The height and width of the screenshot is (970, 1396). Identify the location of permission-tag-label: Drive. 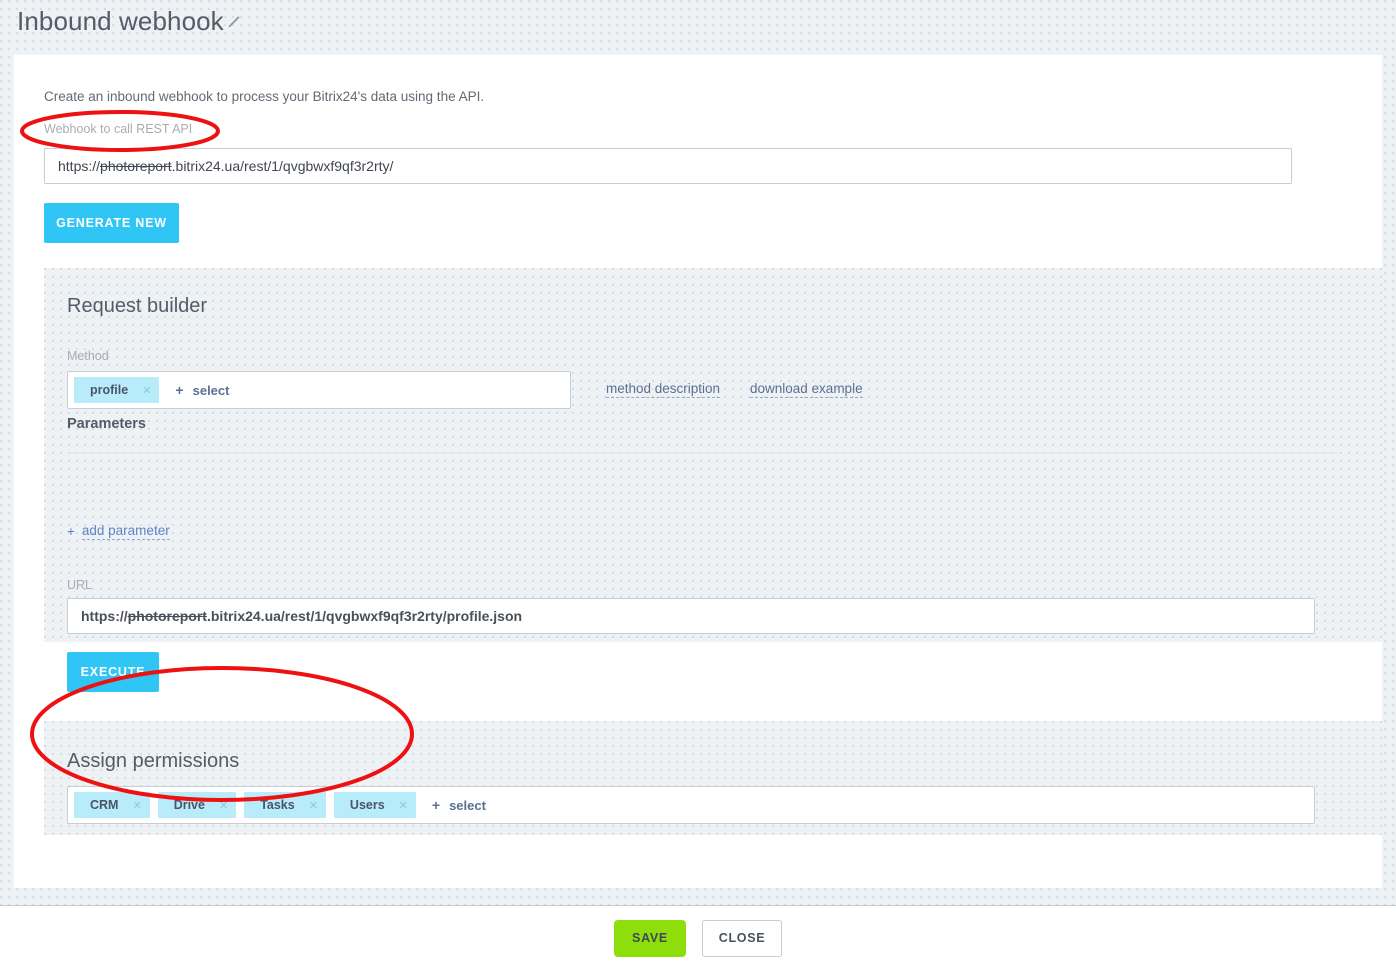
(189, 805).